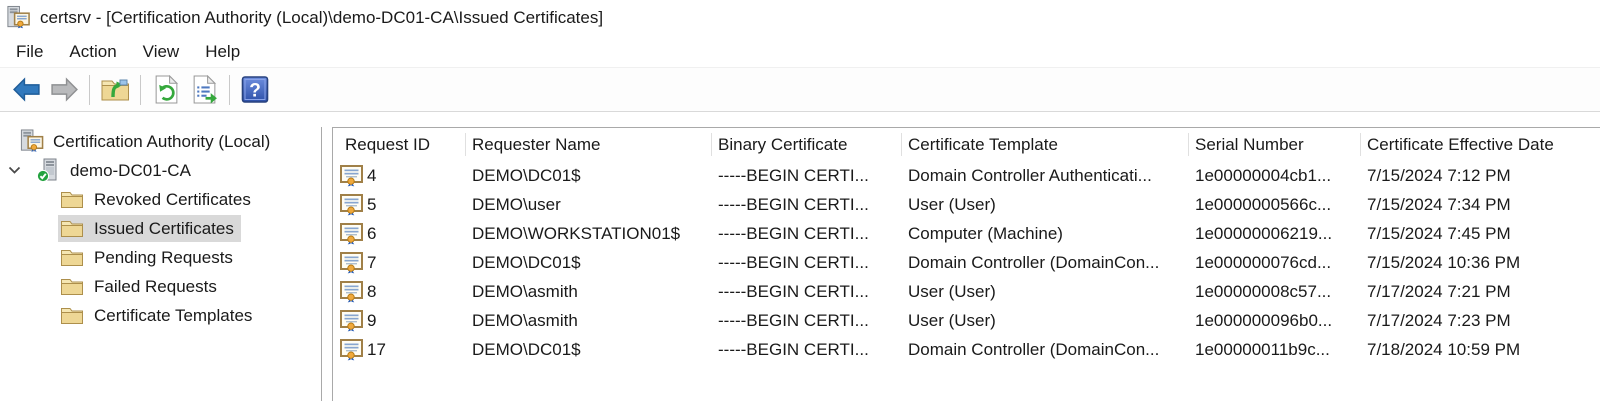  What do you see at coordinates (372, 320) in the screenshot?
I see `request-id-value: 9` at bounding box center [372, 320].